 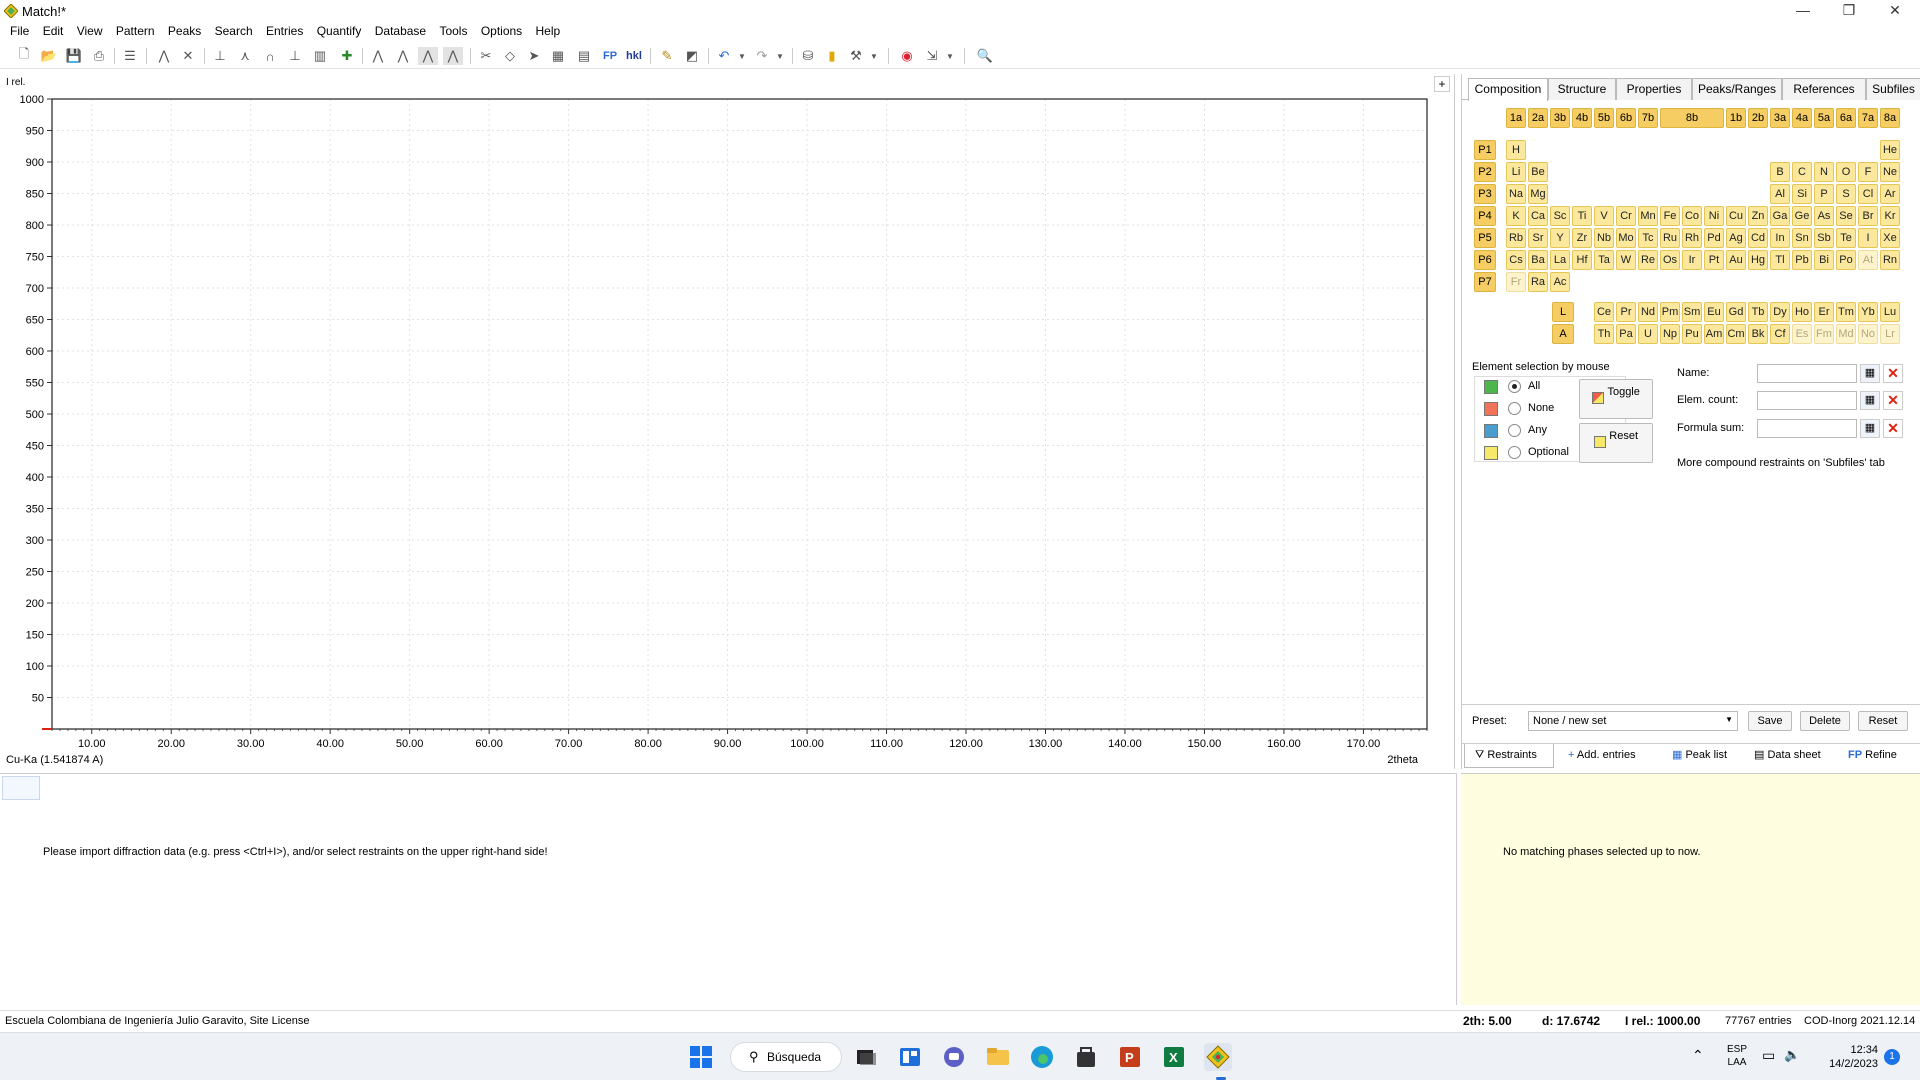 What do you see at coordinates (1895, 11) in the screenshot?
I see `close-button: ✕` at bounding box center [1895, 11].